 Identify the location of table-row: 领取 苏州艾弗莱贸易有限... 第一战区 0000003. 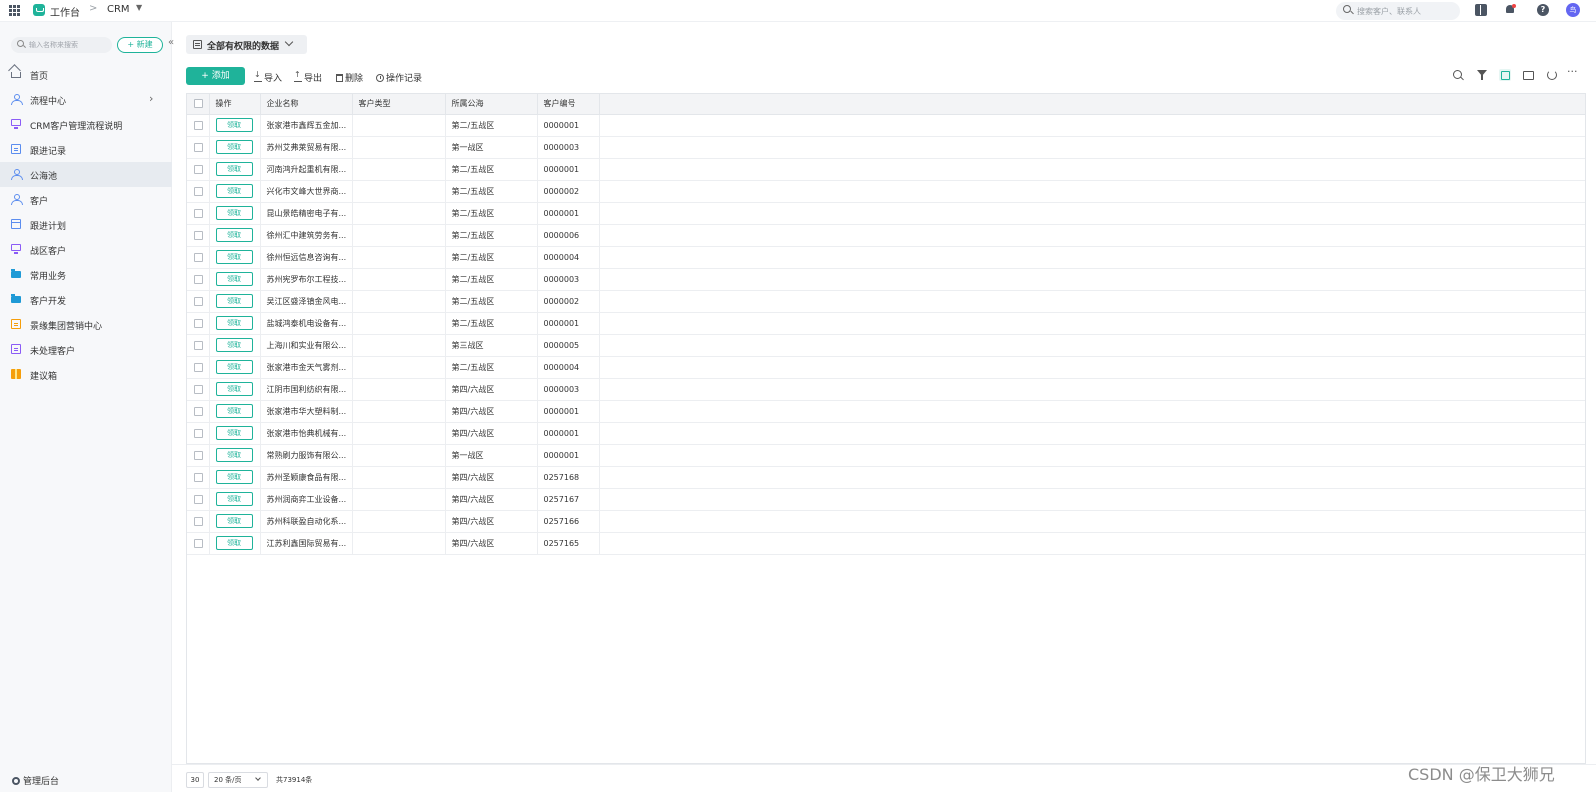
(886, 147).